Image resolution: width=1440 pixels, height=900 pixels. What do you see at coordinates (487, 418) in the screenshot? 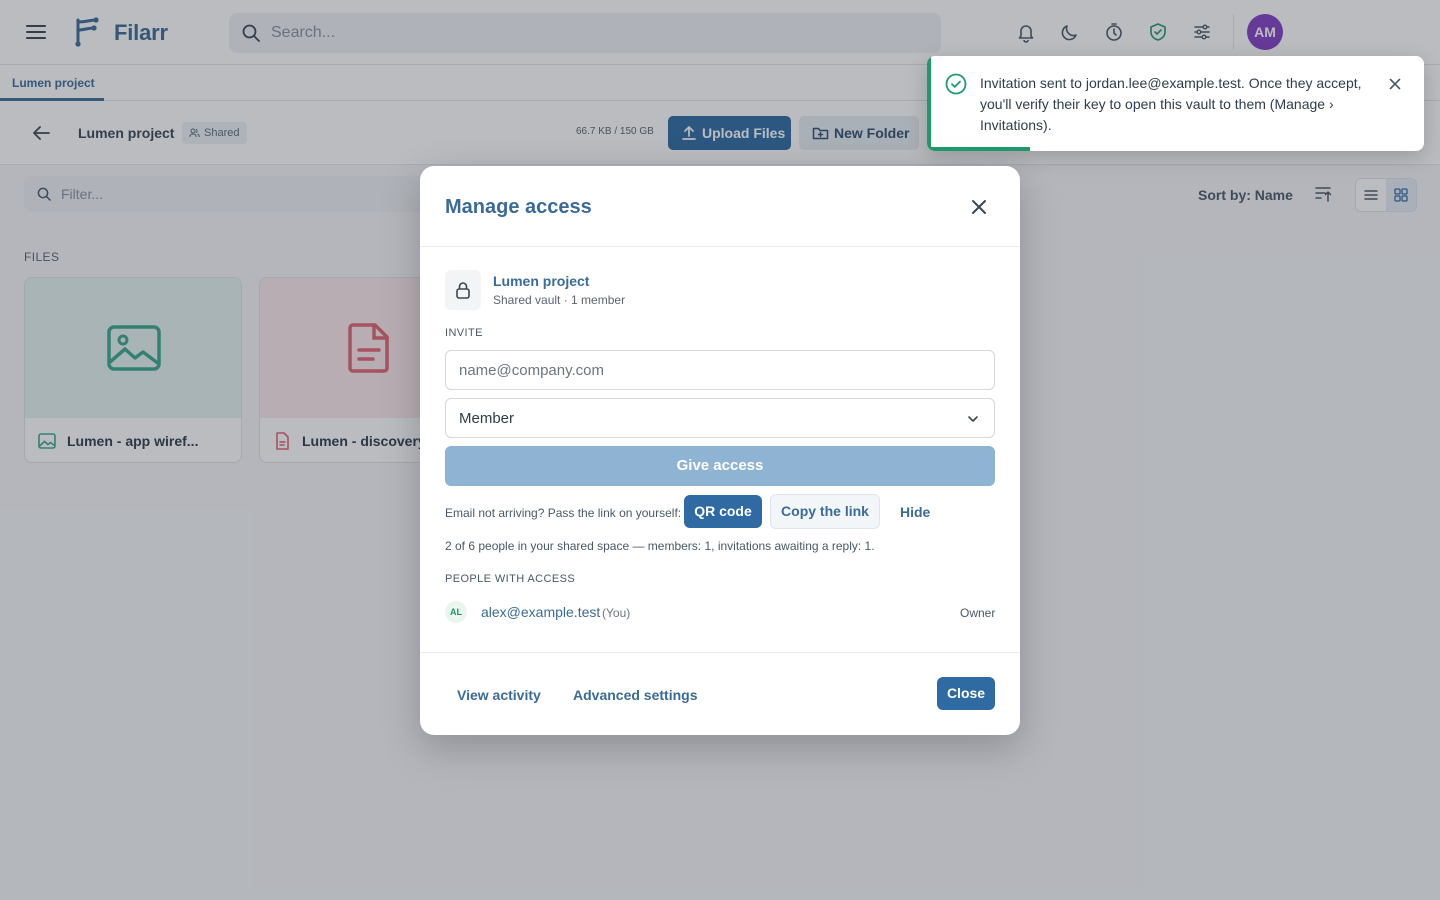
I see `role-select-value: Member` at bounding box center [487, 418].